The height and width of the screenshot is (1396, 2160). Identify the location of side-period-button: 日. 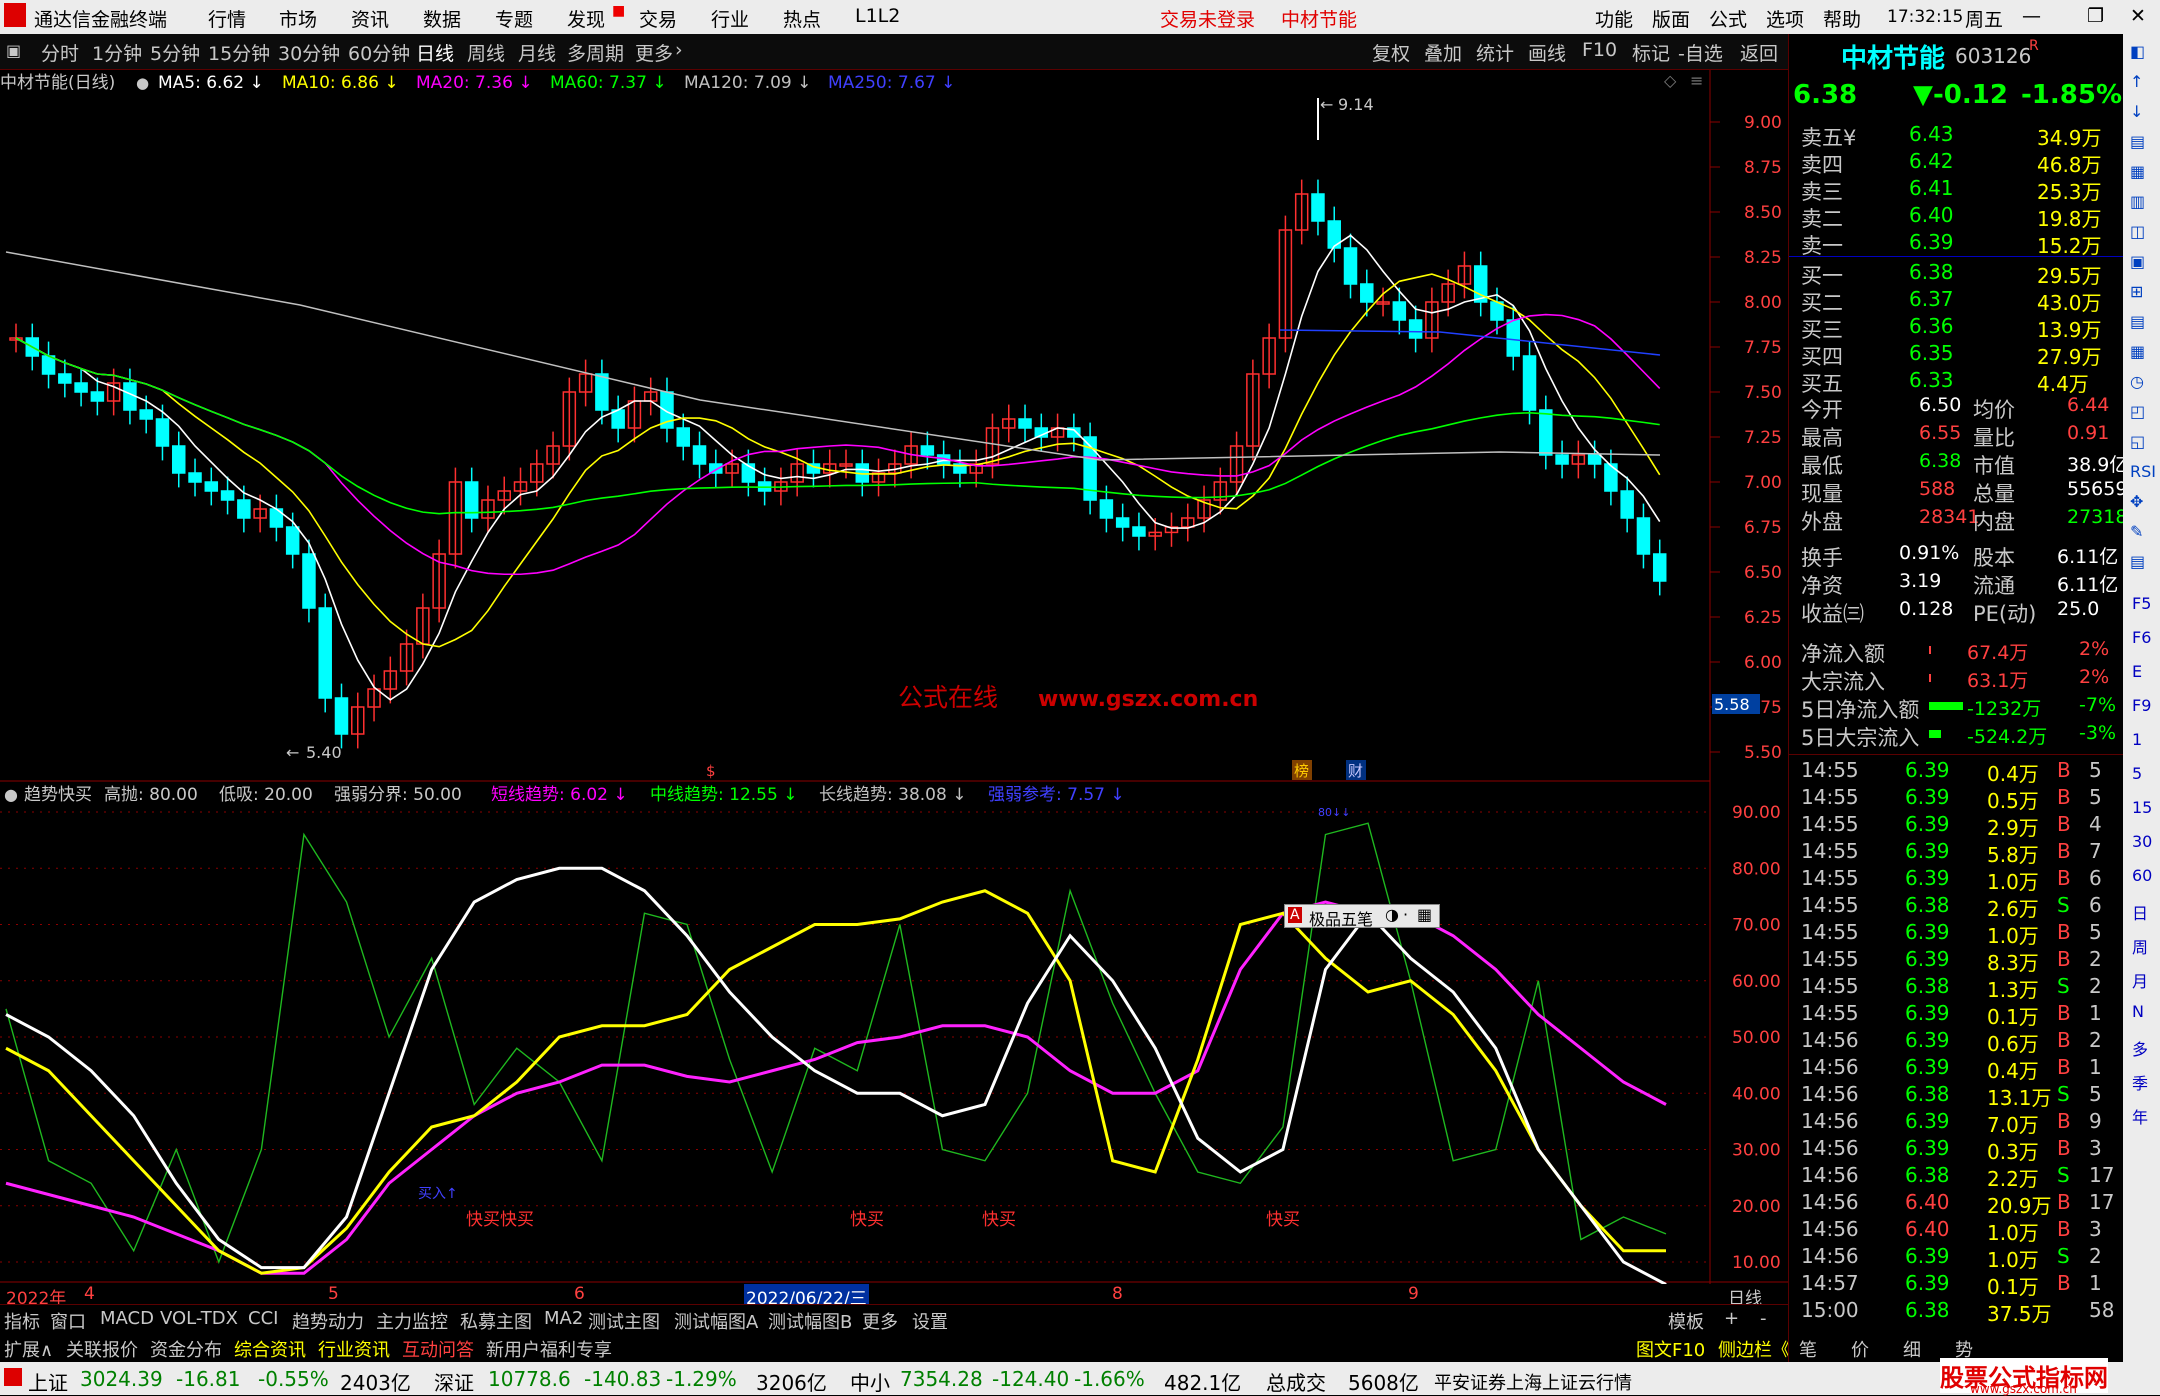
(2140, 912).